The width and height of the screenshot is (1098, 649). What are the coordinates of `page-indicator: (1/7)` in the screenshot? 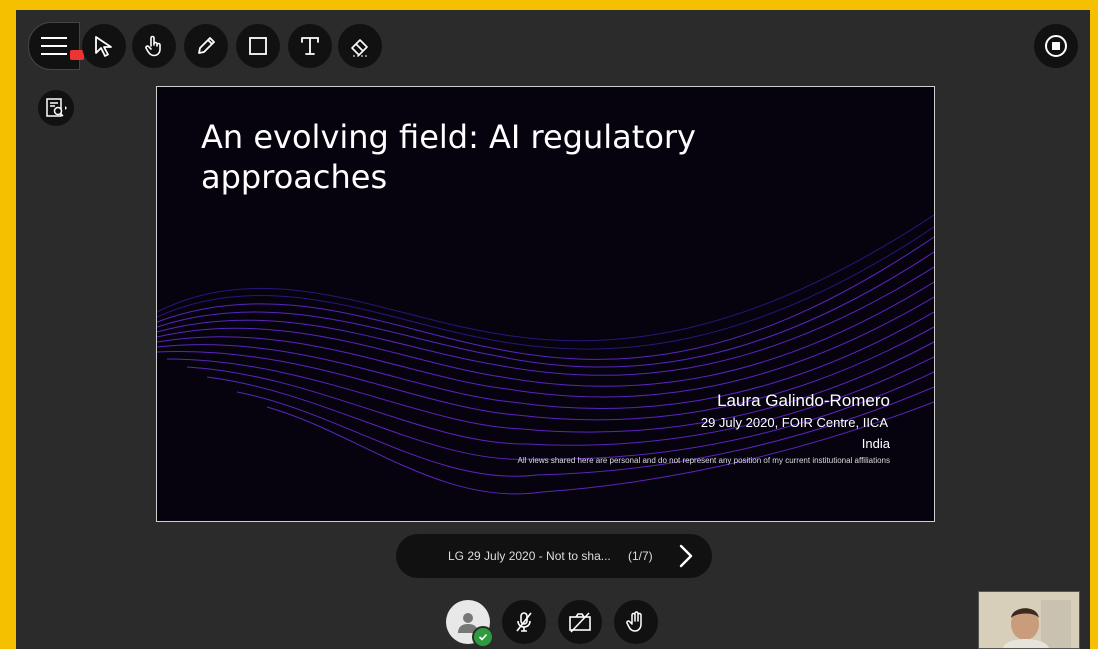 It's located at (640, 556).